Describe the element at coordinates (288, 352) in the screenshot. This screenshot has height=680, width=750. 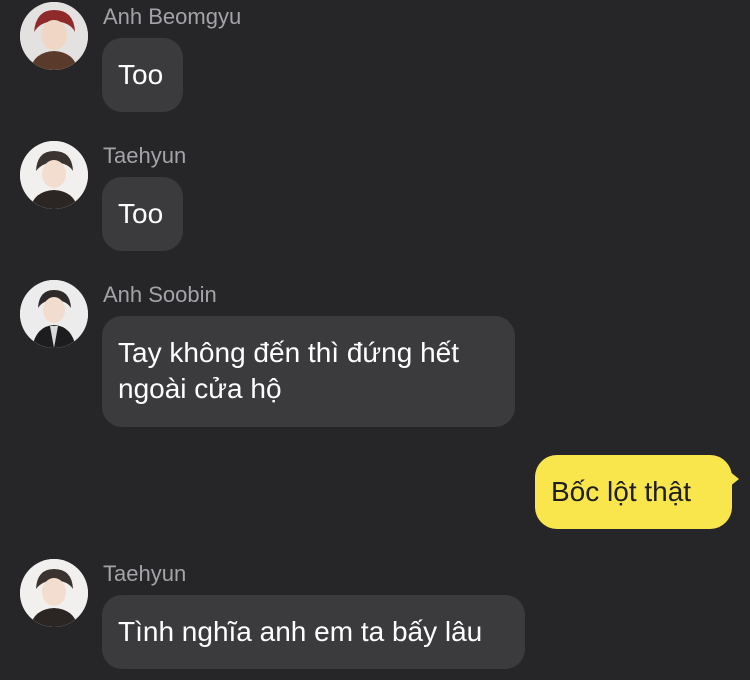
I see `message-text-line: Tay không đến thì đứng hết` at that location.